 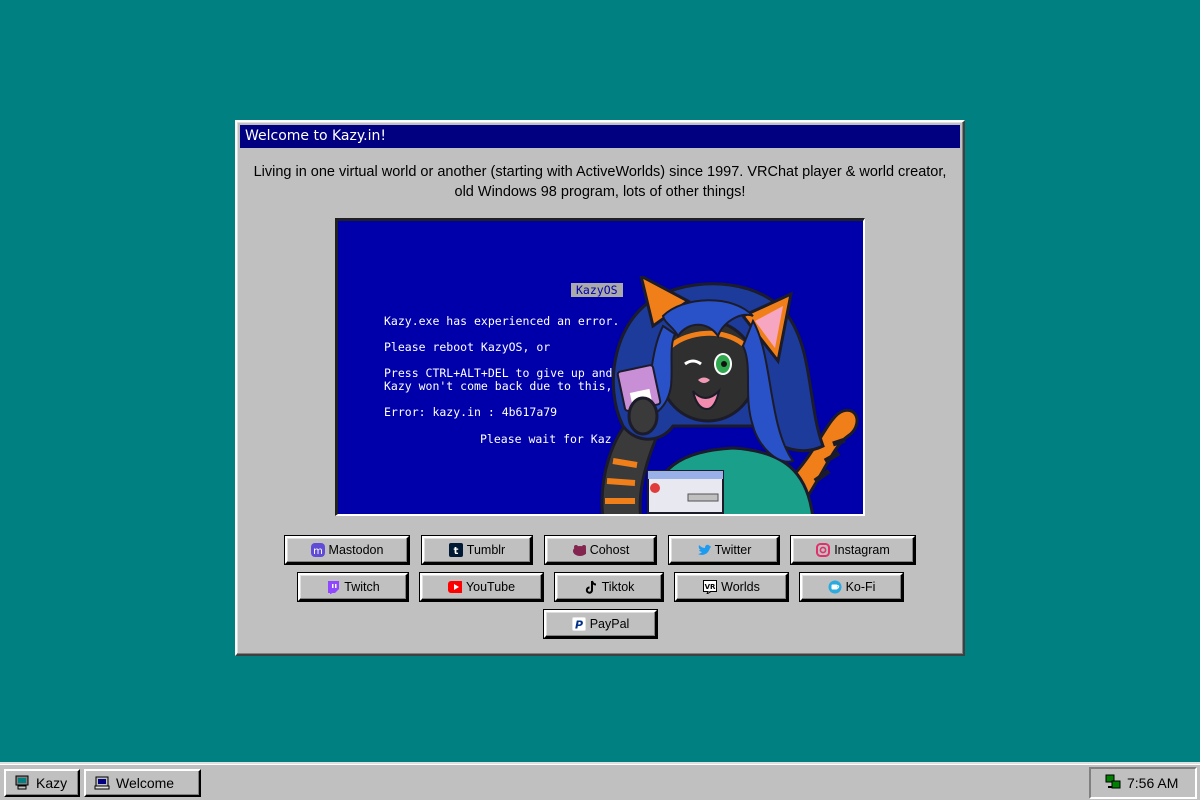 I want to click on svg-text: P, so click(x=579, y=625).